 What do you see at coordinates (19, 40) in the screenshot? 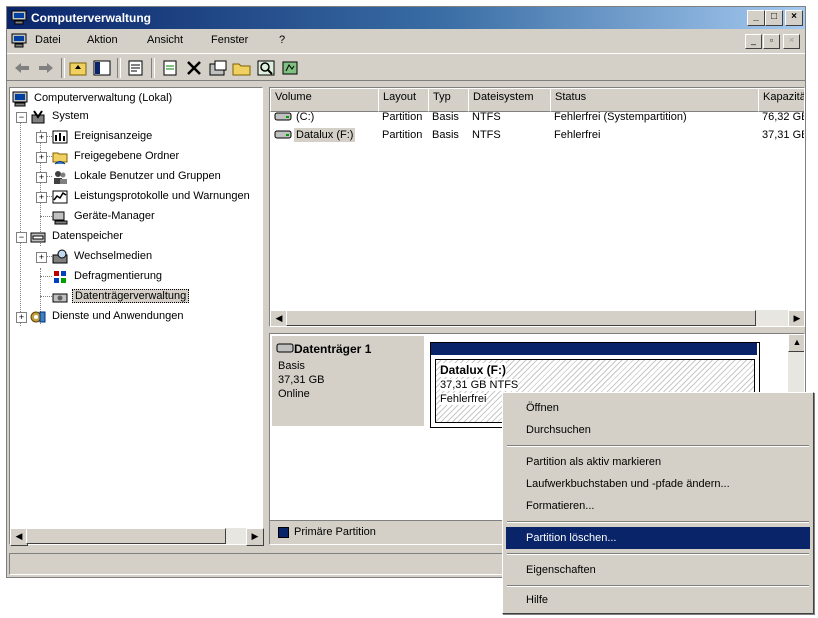
I see `mmc-icon` at bounding box center [19, 40].